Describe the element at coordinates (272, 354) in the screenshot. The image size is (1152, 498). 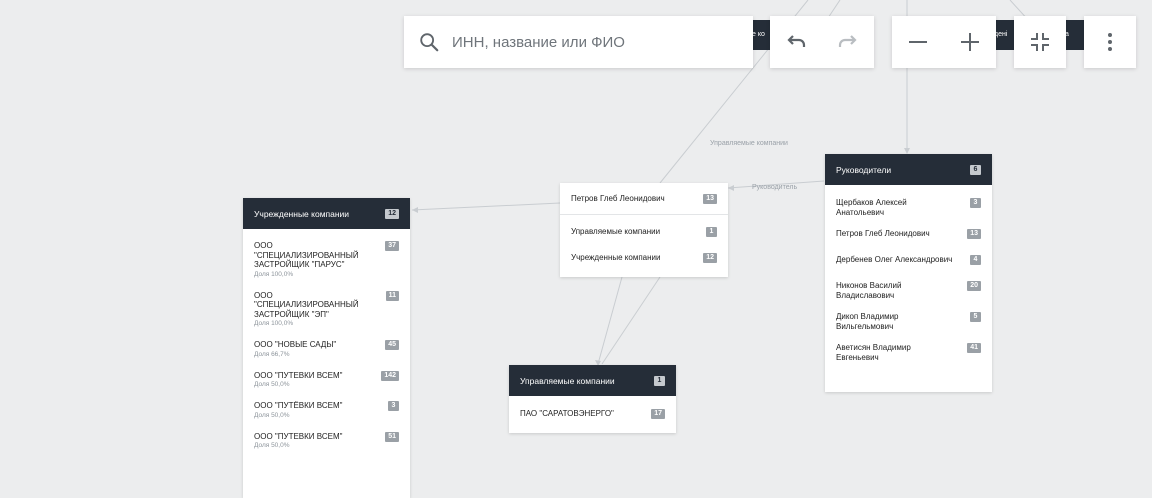
I see `share-text: Доля 66,7%` at that location.